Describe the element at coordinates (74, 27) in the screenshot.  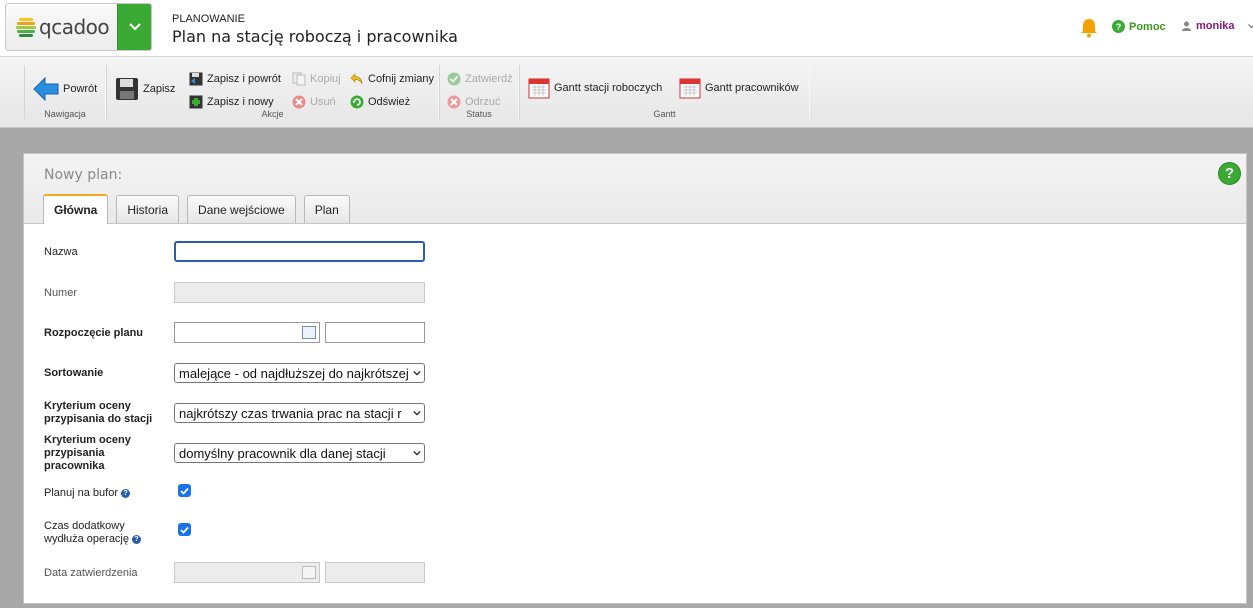
I see `logo-text: qcadoo` at that location.